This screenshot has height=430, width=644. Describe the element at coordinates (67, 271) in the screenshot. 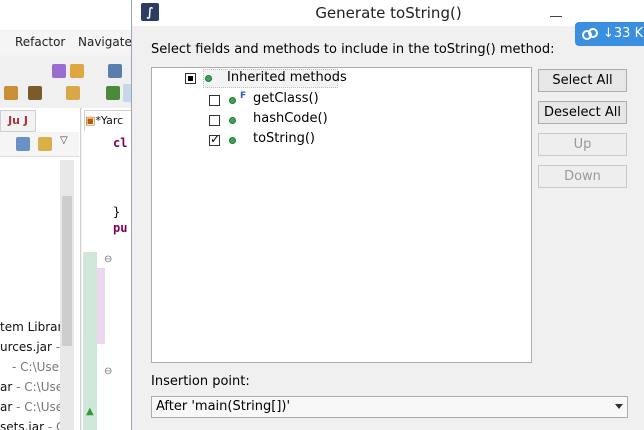

I see `scrollbar-thumb` at that location.